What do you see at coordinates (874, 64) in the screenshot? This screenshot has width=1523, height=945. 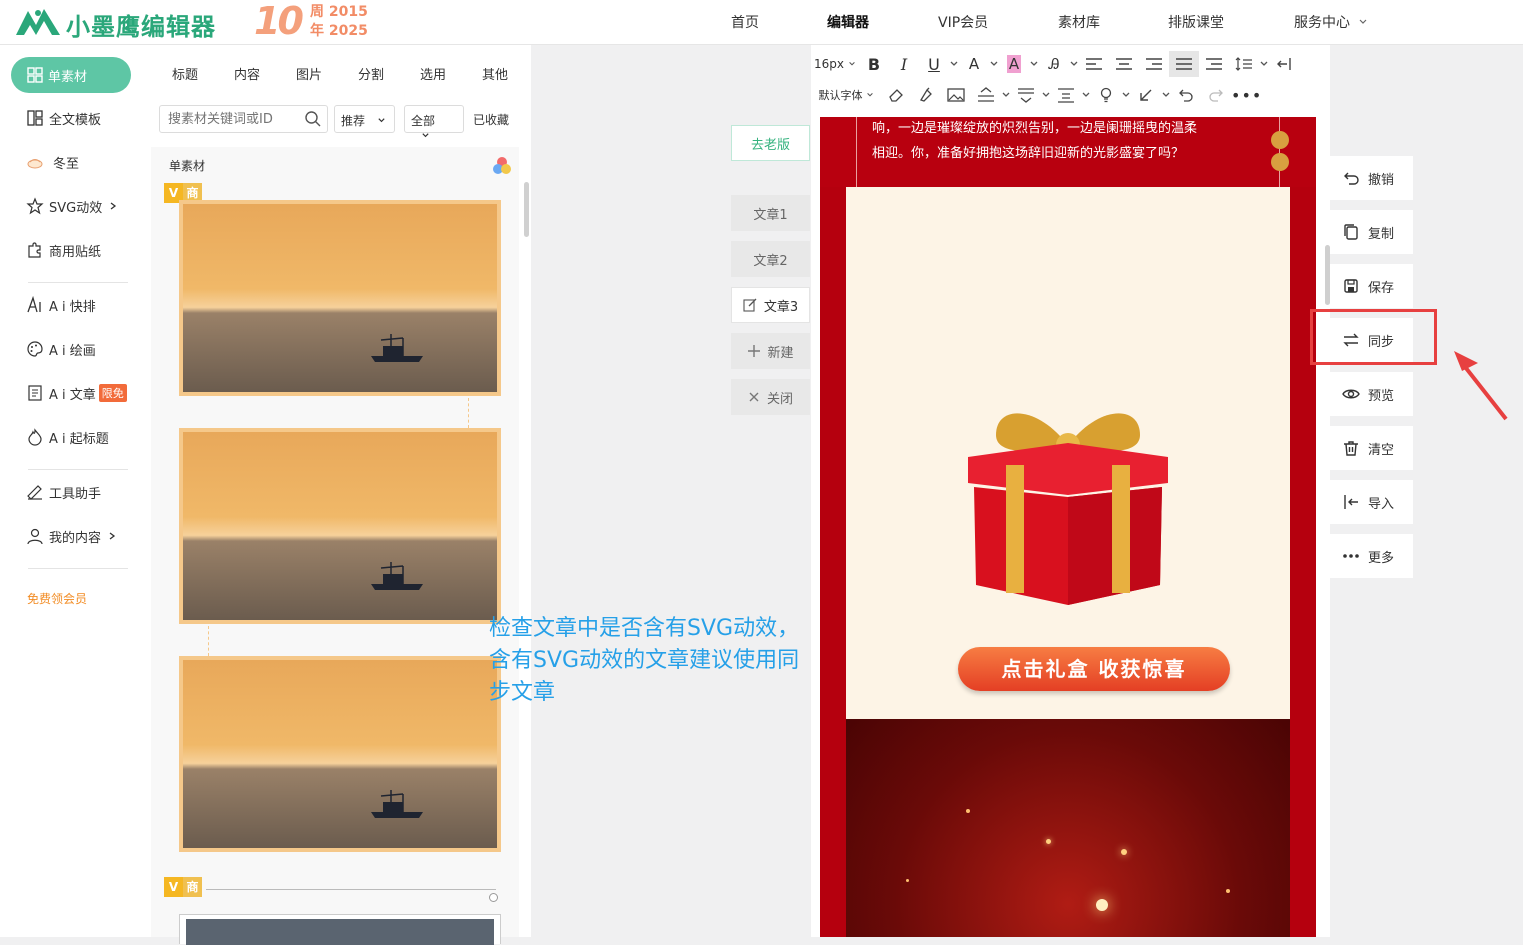 I see `bold-icon: B` at bounding box center [874, 64].